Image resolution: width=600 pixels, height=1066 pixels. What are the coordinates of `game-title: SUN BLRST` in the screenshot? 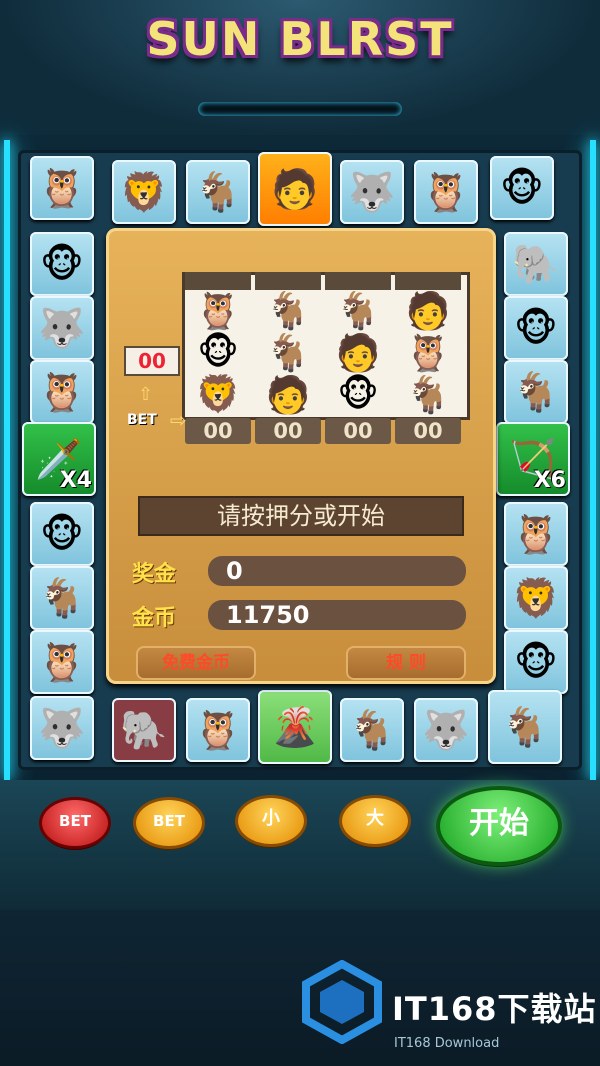 It's located at (300, 39).